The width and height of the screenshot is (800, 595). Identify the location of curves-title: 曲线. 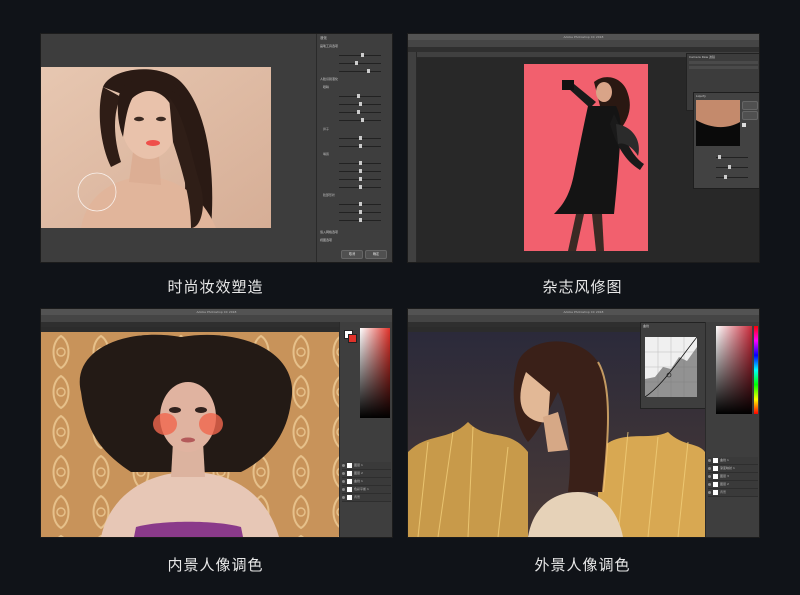
(646, 326).